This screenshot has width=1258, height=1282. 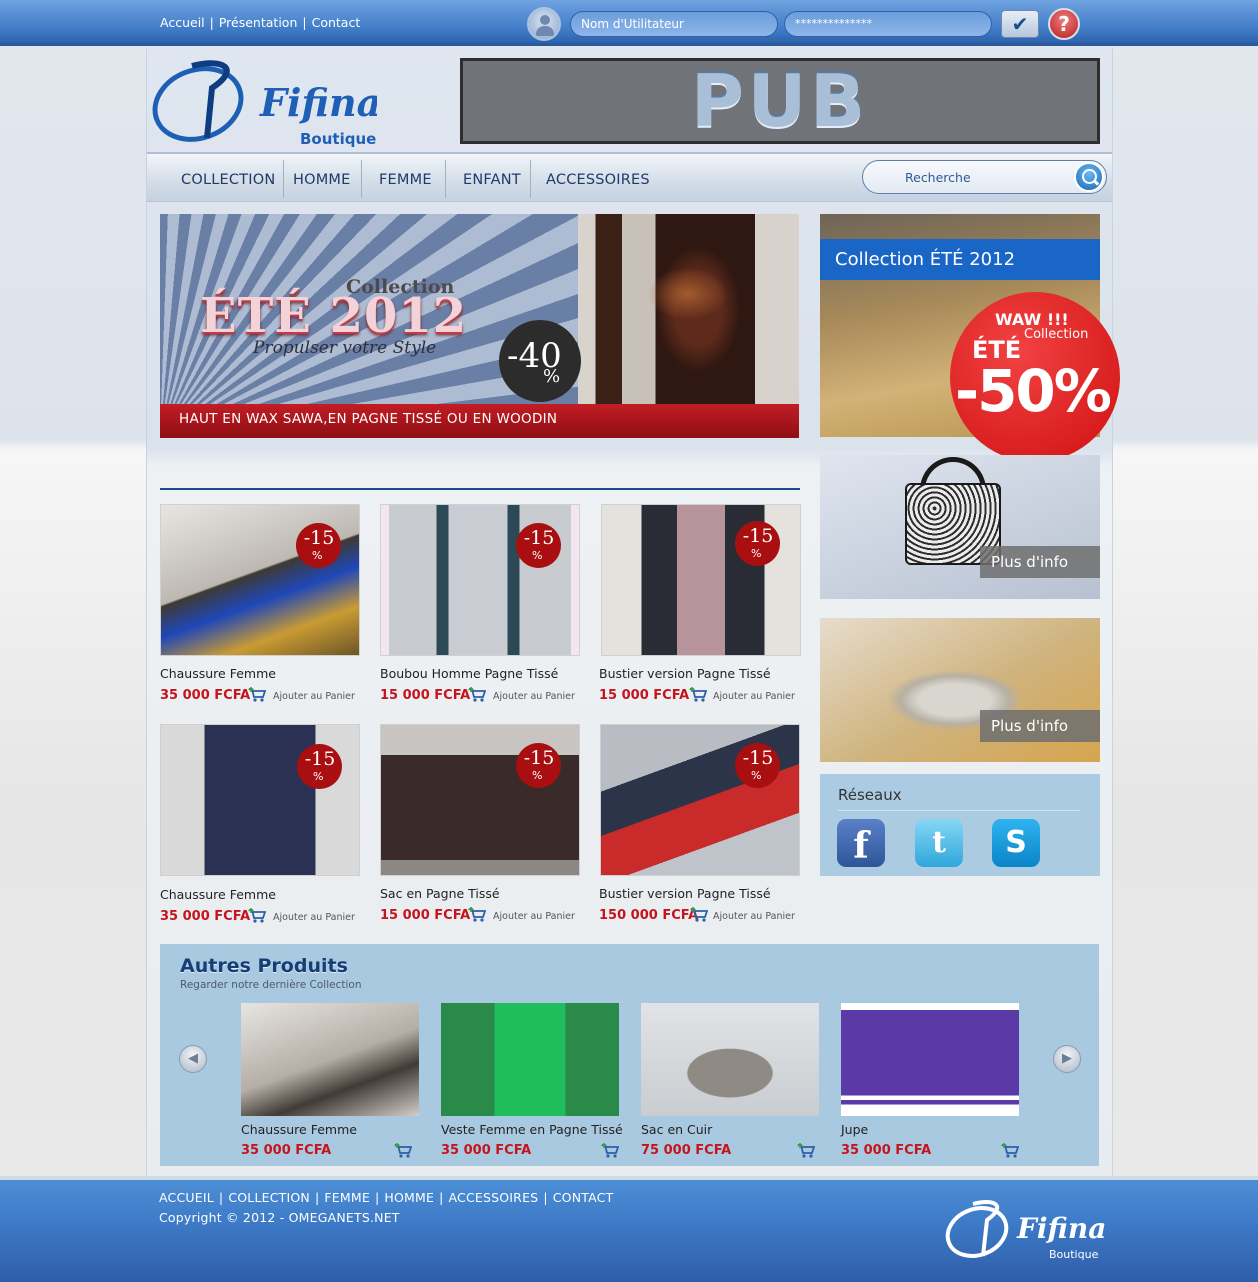 I want to click on product-price: 35 000 FCFA, so click(x=205, y=916).